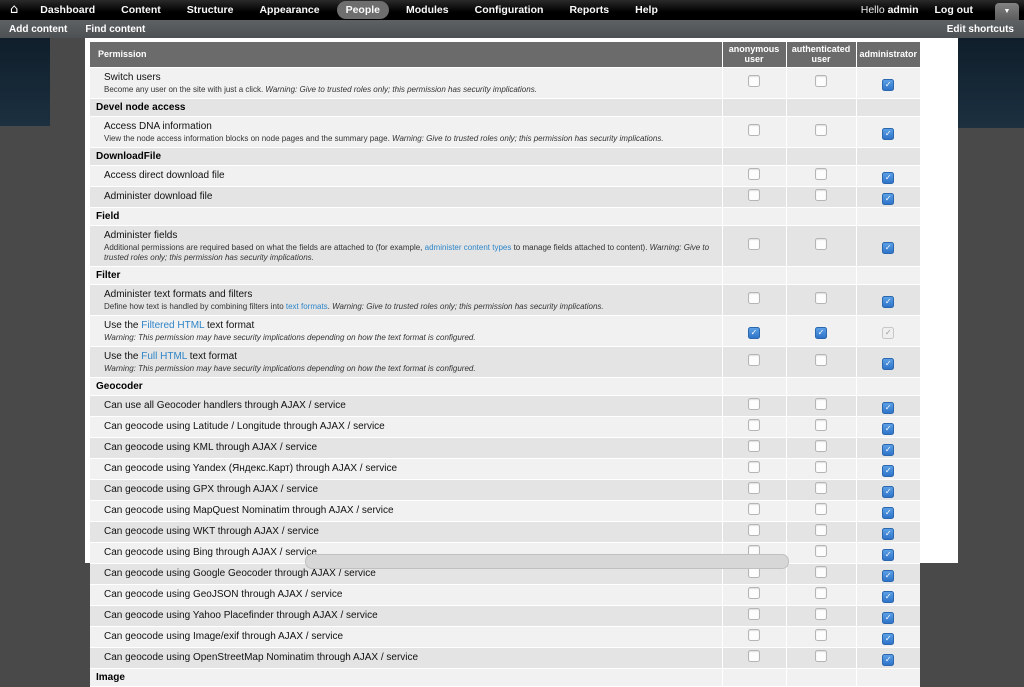 This screenshot has height=687, width=1024. I want to click on toolbar-drawer-toggle-button: ▼, so click(1007, 11).